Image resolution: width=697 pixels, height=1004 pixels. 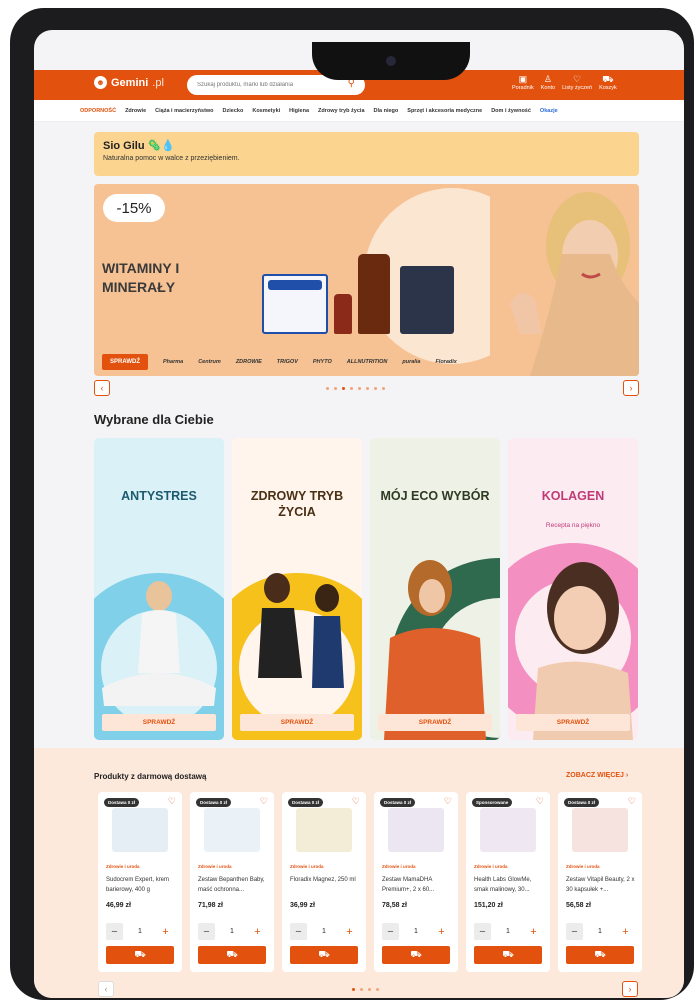 What do you see at coordinates (102, 388) in the screenshot?
I see `hero-prev-button: ‹` at bounding box center [102, 388].